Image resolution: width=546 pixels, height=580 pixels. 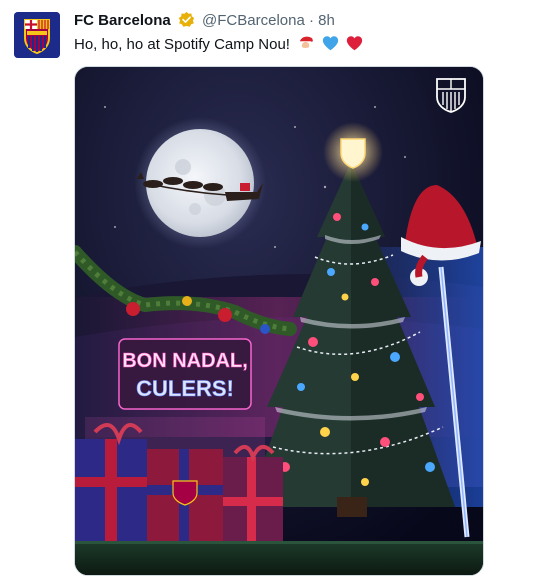 What do you see at coordinates (306, 46) in the screenshot?
I see `santa-face-icon` at bounding box center [306, 46].